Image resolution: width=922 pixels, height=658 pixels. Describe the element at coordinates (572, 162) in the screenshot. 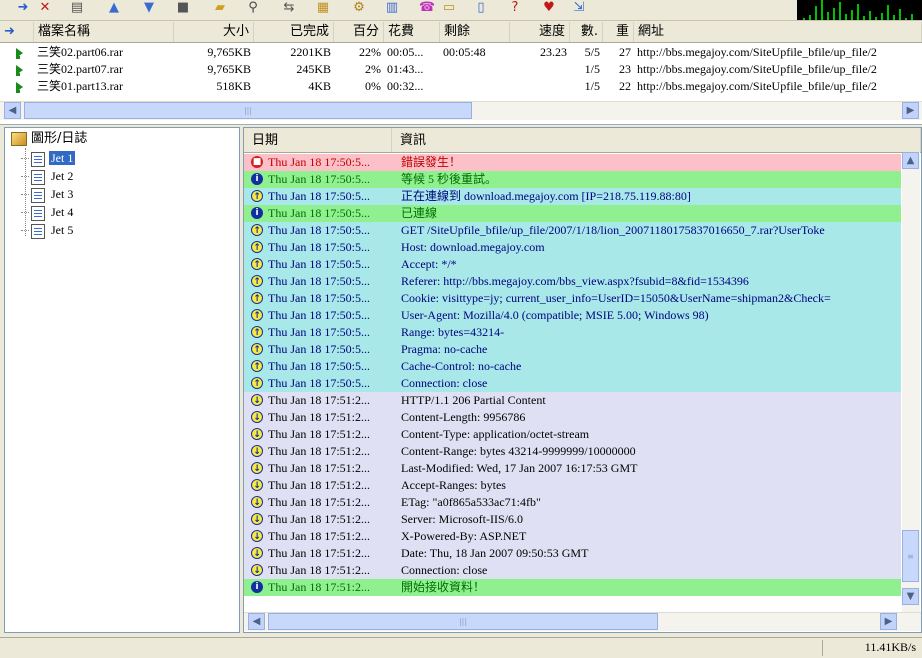

I see `log-row: ■ Thu Jan 18 17:50:5... 錯誤發生！` at that location.